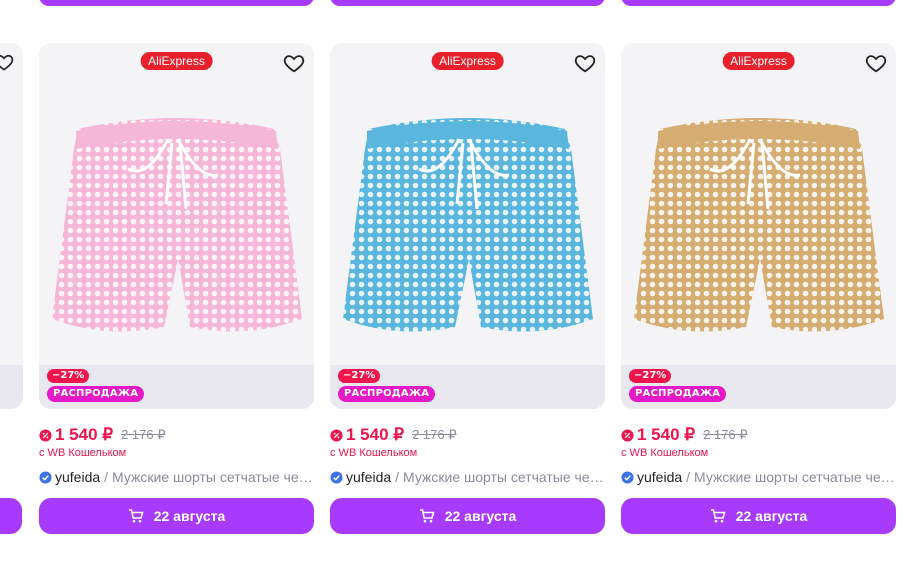 The image size is (908, 561). Describe the element at coordinates (11, 516) in the screenshot. I see `add-to-cart-button-partial` at that location.